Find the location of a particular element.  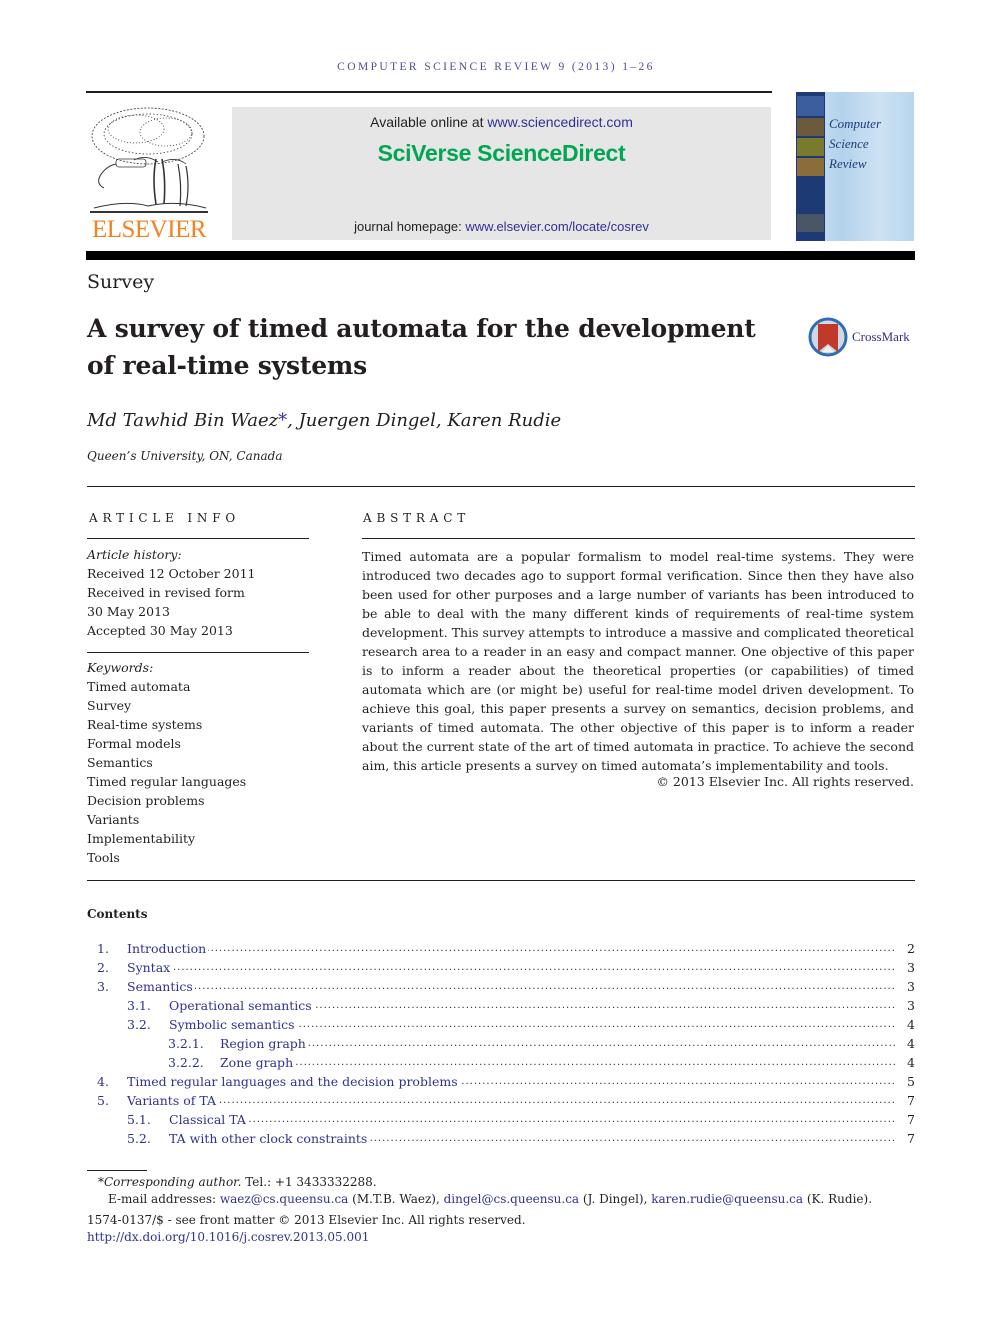

toc-entry-title: TA with other clock constraints is located at coordinates (269, 1138).